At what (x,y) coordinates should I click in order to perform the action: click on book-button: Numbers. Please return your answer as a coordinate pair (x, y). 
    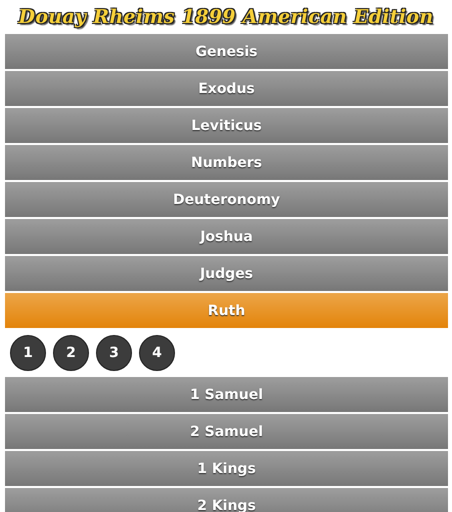
    Looking at the image, I should click on (226, 162).